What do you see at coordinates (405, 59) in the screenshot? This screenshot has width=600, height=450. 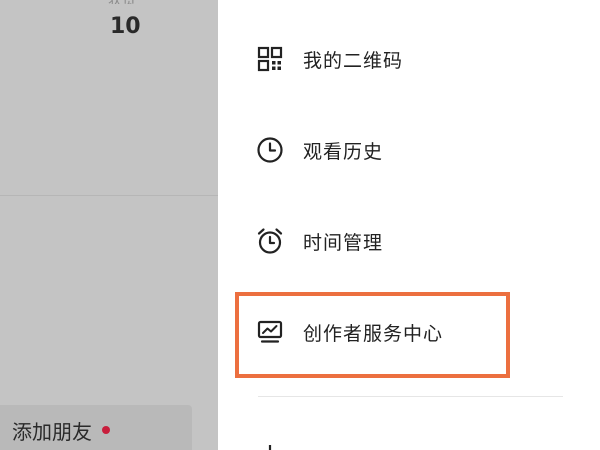 I see `menu-item-qr-code: 我的二维码` at bounding box center [405, 59].